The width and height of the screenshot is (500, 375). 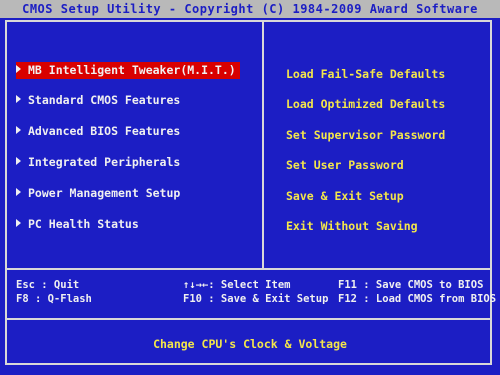 I want to click on menu-item-power-management: Power Management Setup, so click(x=98, y=193).